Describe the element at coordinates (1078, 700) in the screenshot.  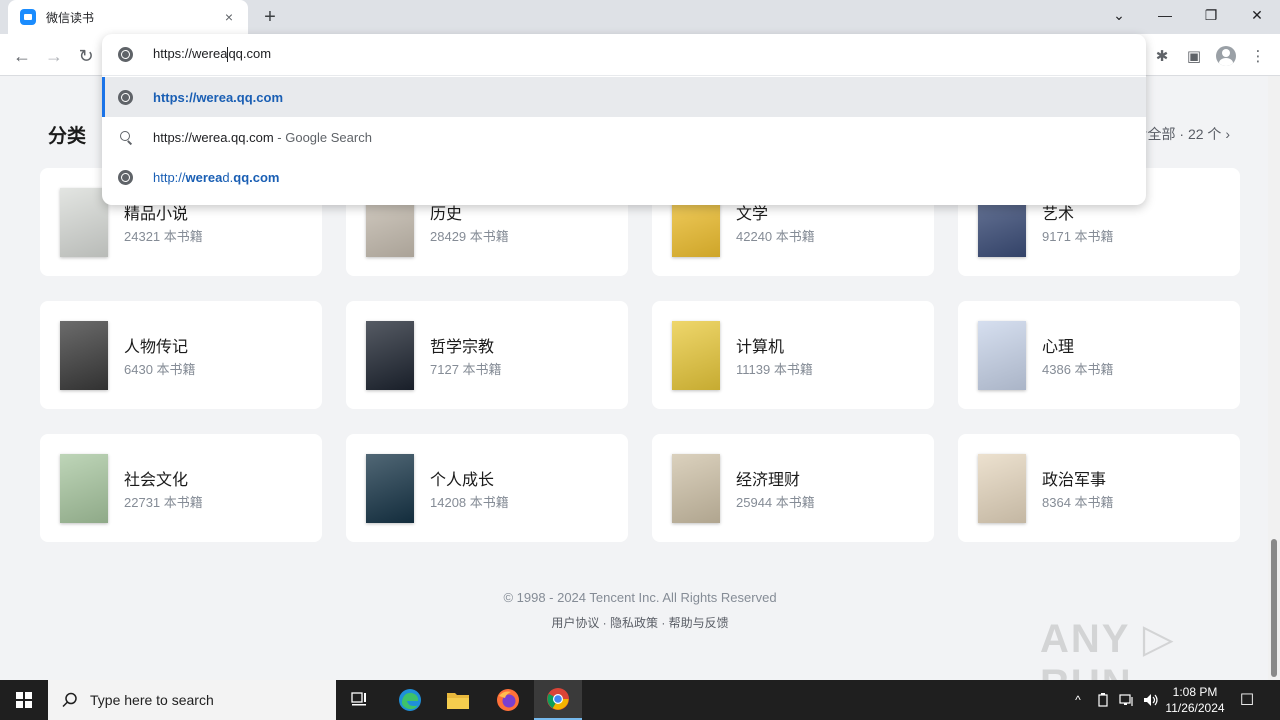
I see `tray-overflow-icon: ^` at that location.